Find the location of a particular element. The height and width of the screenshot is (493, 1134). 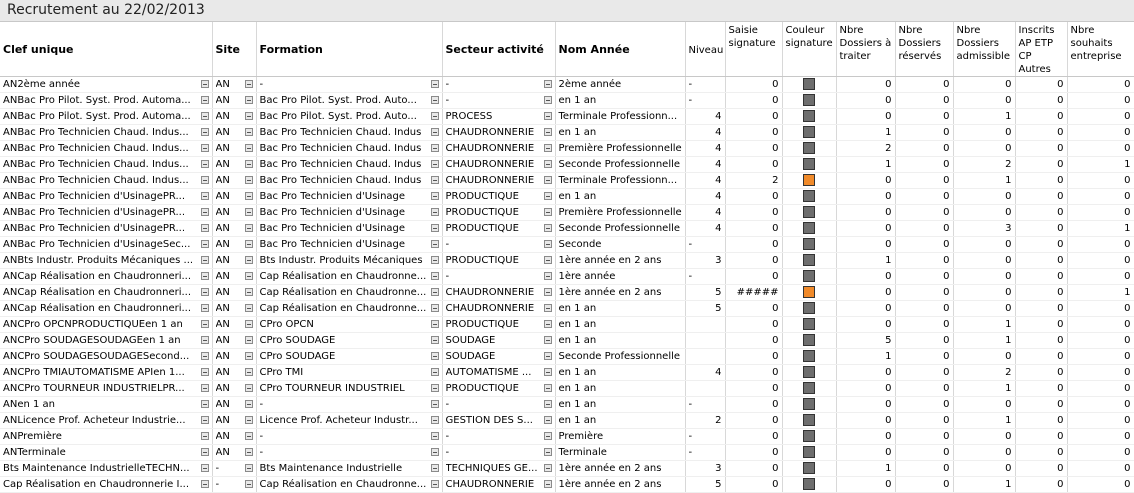

col-header-annee: Nom Année is located at coordinates (620, 49).